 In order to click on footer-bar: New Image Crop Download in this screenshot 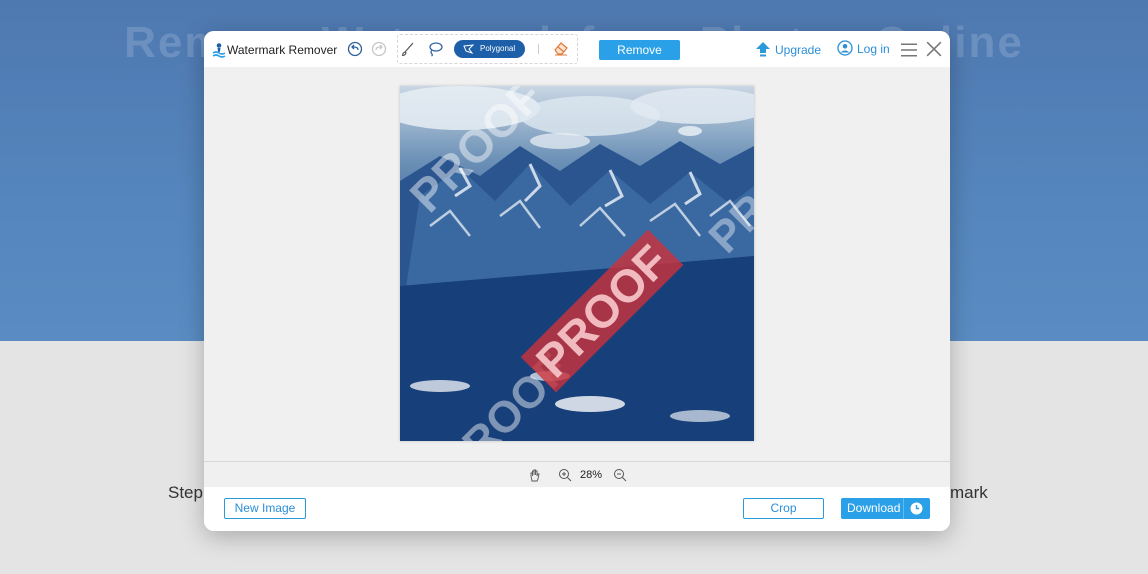, I will do `click(577, 509)`.